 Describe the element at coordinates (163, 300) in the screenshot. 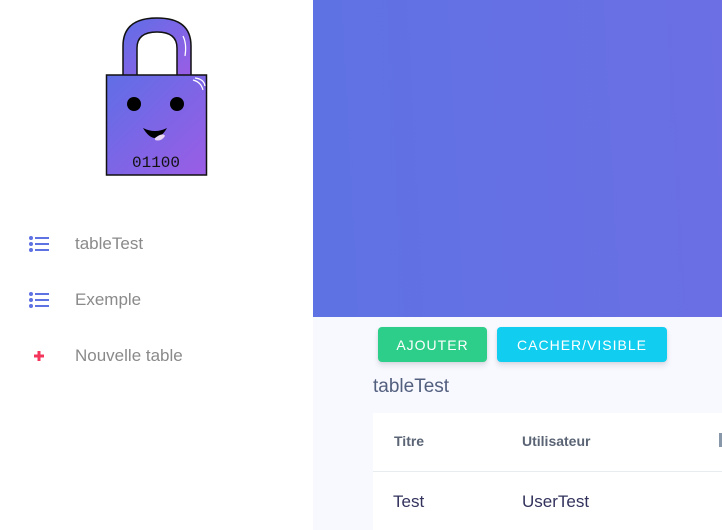

I see `sidebar-item-exemple: Exemple` at that location.